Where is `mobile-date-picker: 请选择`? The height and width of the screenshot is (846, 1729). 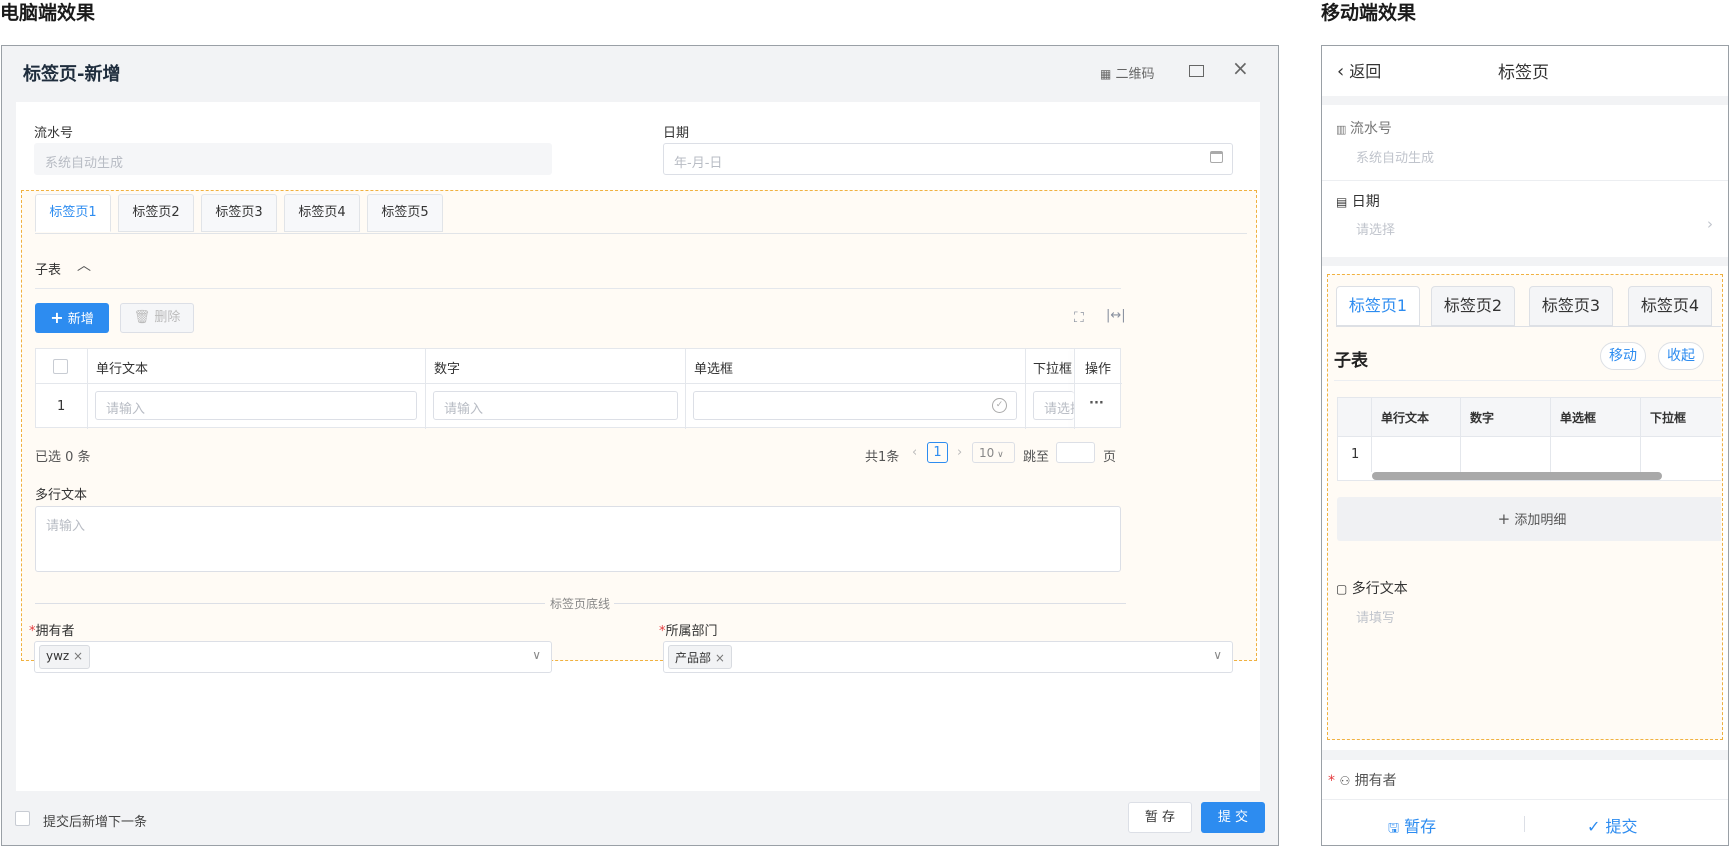 mobile-date-picker: 请选择 is located at coordinates (1375, 228).